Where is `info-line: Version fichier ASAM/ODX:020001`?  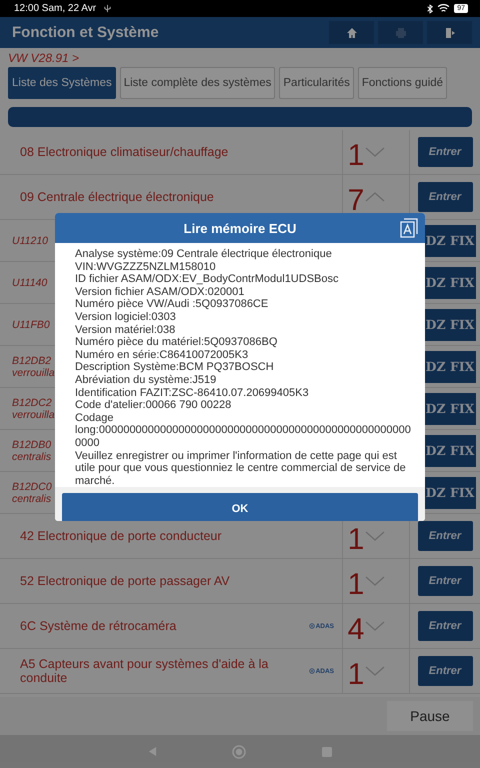
info-line: Version fichier ASAM/ODX:020001 is located at coordinates (160, 292).